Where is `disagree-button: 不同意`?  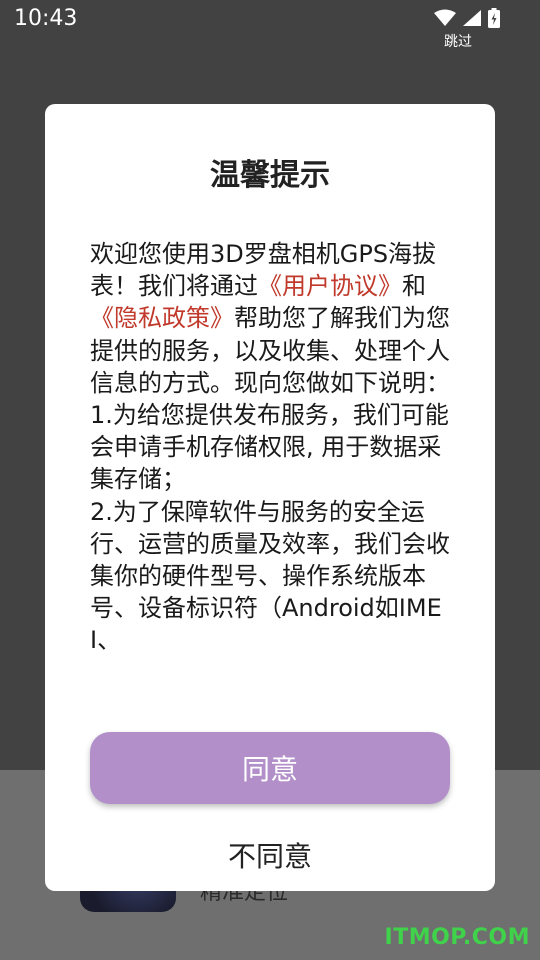 disagree-button: 不同意 is located at coordinates (270, 855).